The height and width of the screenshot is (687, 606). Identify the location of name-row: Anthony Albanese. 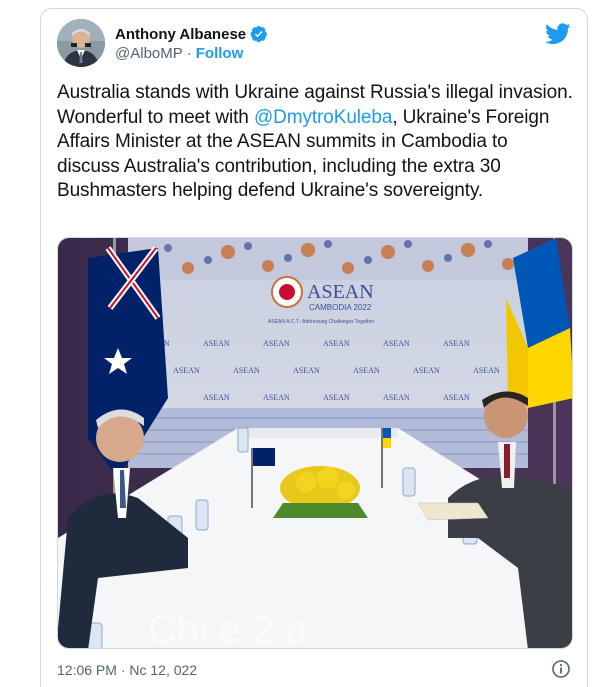
(191, 34).